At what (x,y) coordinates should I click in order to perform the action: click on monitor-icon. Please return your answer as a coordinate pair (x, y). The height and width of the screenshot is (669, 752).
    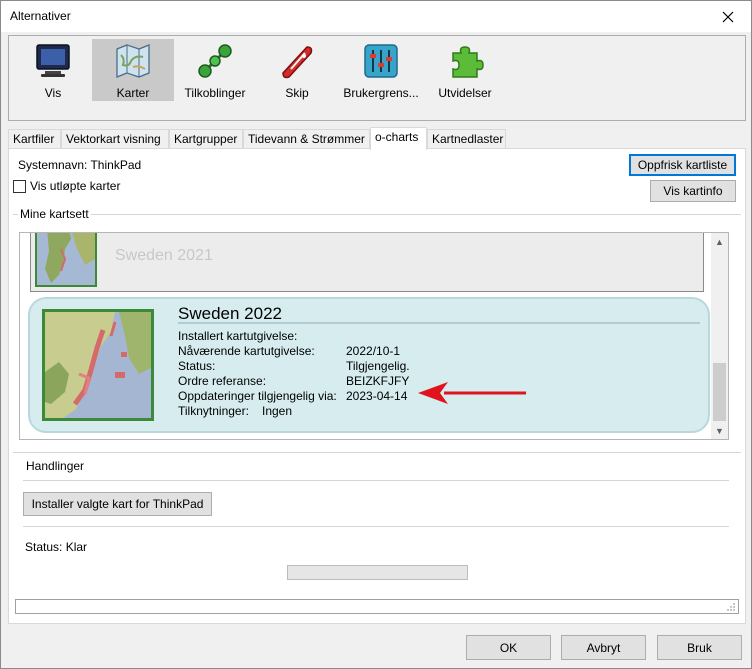
    Looking at the image, I should click on (53, 60).